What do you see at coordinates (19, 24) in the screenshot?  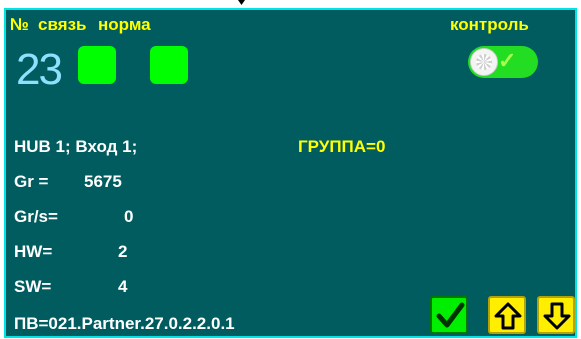 I see `number-label: №` at bounding box center [19, 24].